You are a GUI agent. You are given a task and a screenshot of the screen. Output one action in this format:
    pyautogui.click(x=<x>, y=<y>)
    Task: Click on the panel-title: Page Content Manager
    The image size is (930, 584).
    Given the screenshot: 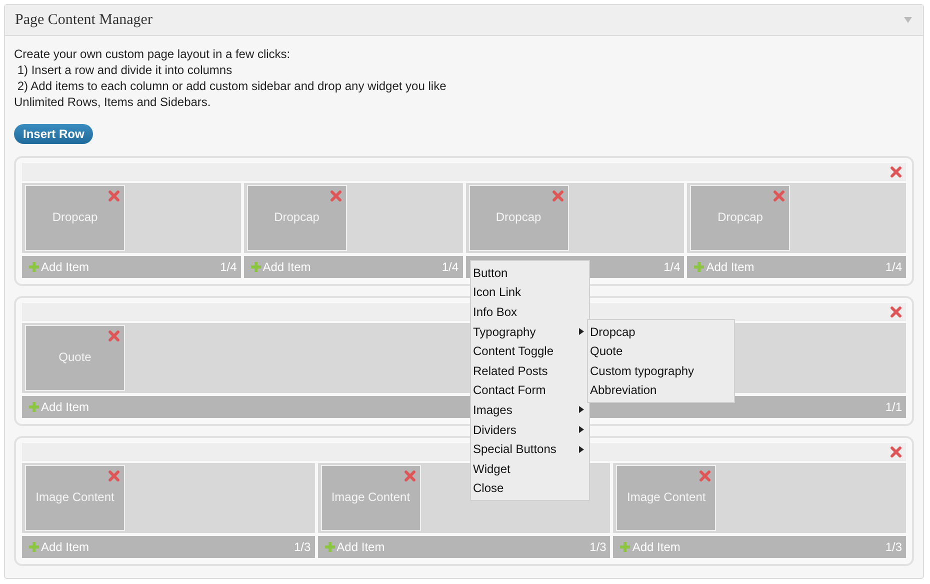 What is the action you would take?
    pyautogui.click(x=83, y=20)
    